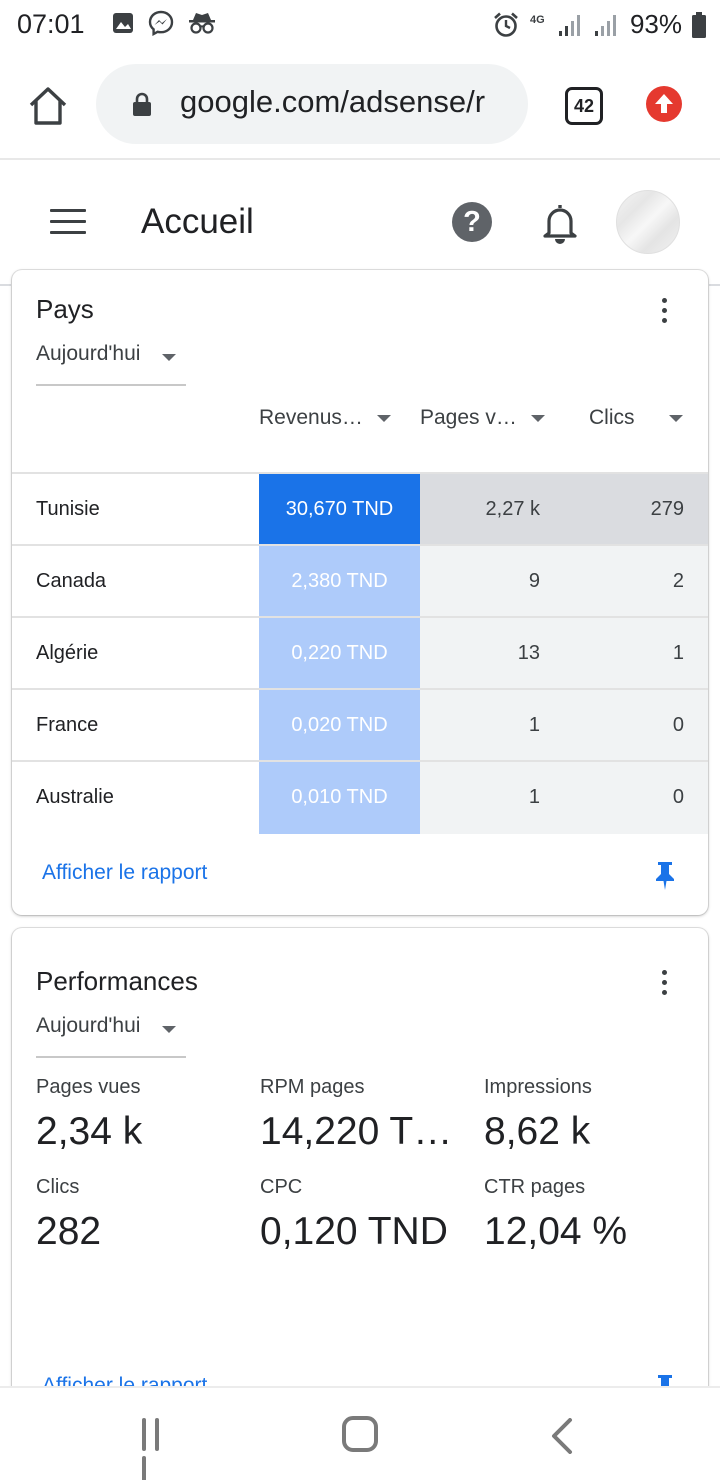 Image resolution: width=720 pixels, height=1480 pixels. Describe the element at coordinates (58, 1187) in the screenshot. I see `metric-label-clicks: Clics` at that location.